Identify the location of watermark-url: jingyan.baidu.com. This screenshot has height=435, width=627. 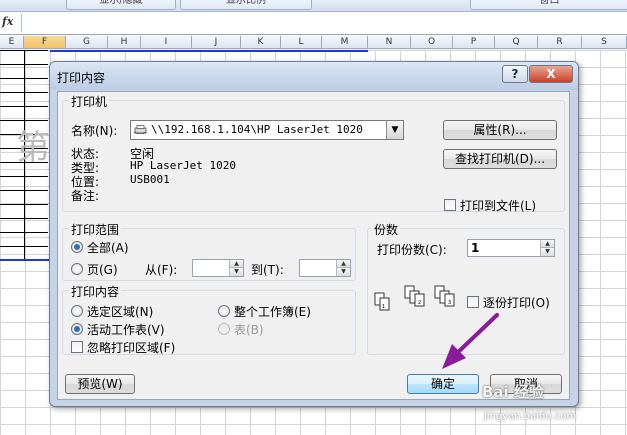
(530, 416).